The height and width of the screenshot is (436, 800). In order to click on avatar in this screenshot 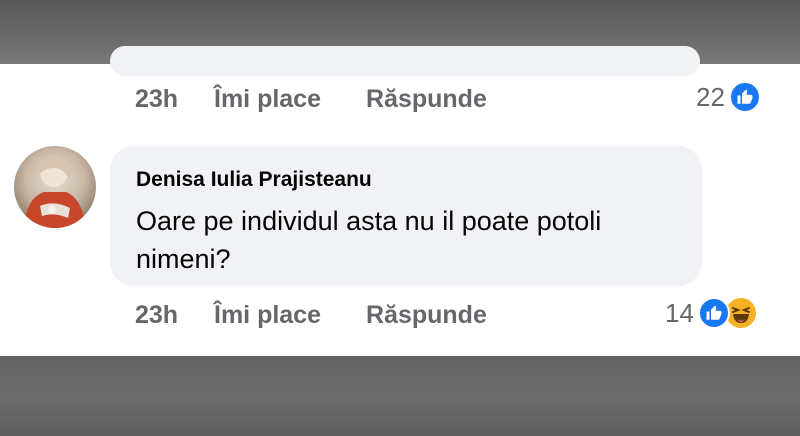, I will do `click(55, 187)`.